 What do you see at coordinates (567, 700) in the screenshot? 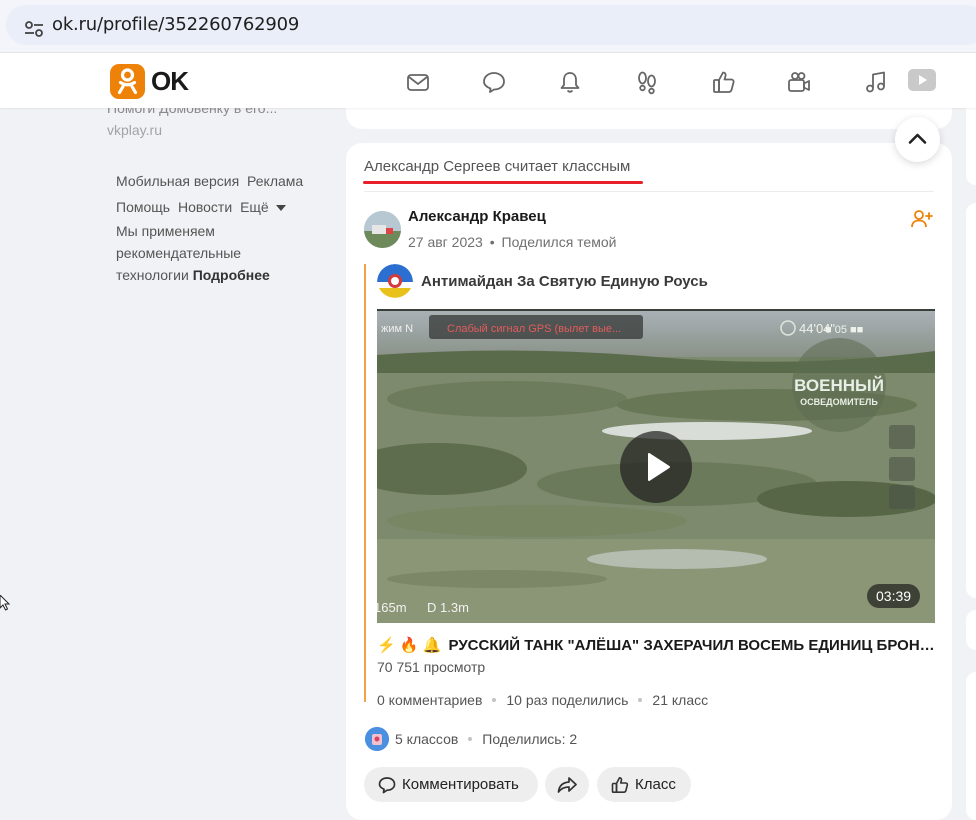
I see `share-count: 10 раз поделились` at bounding box center [567, 700].